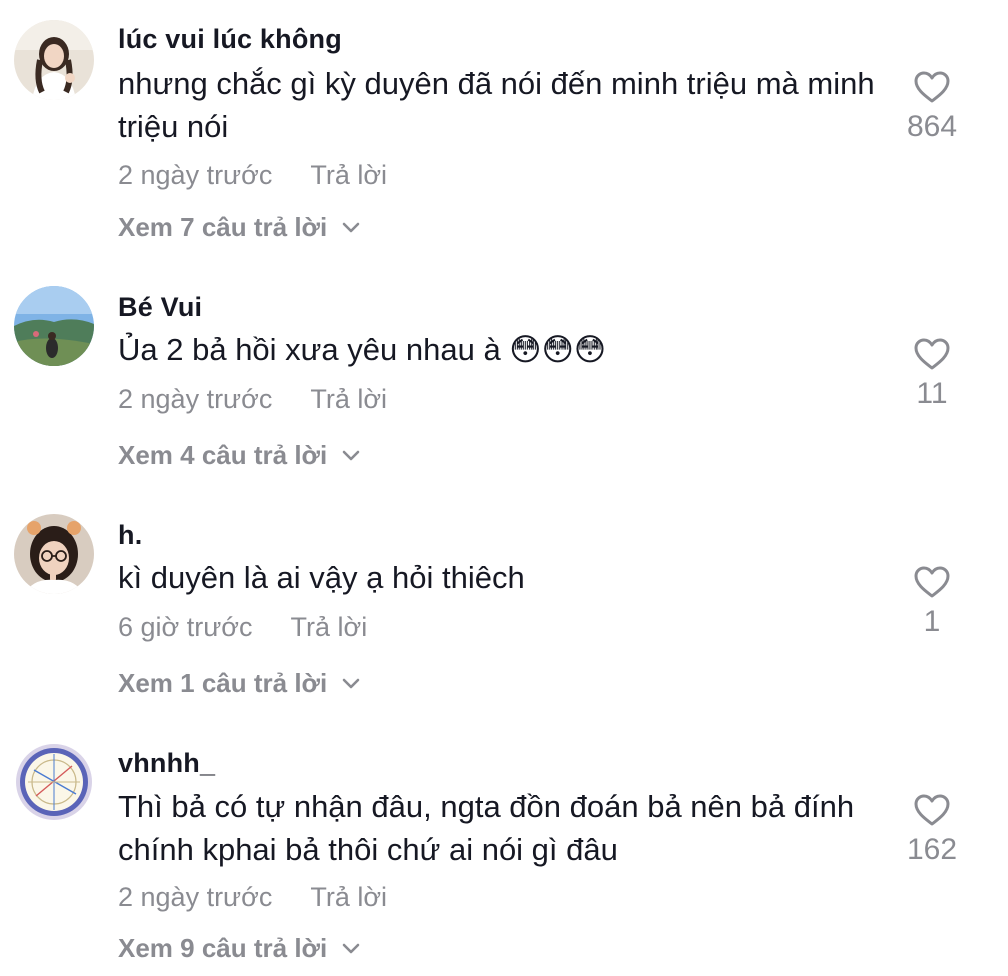 The image size is (1008, 976). I want to click on like-button: 162, so click(932, 830).